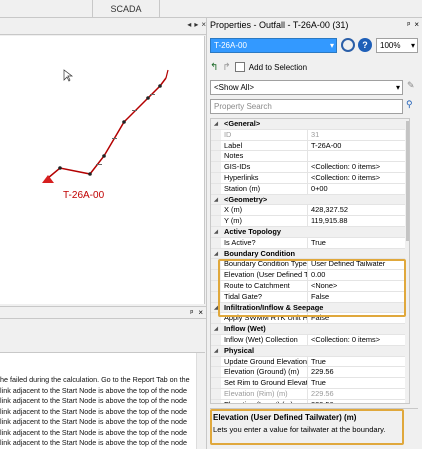  I want to click on property-row: Y (m) 119,915.88, so click(310, 221).